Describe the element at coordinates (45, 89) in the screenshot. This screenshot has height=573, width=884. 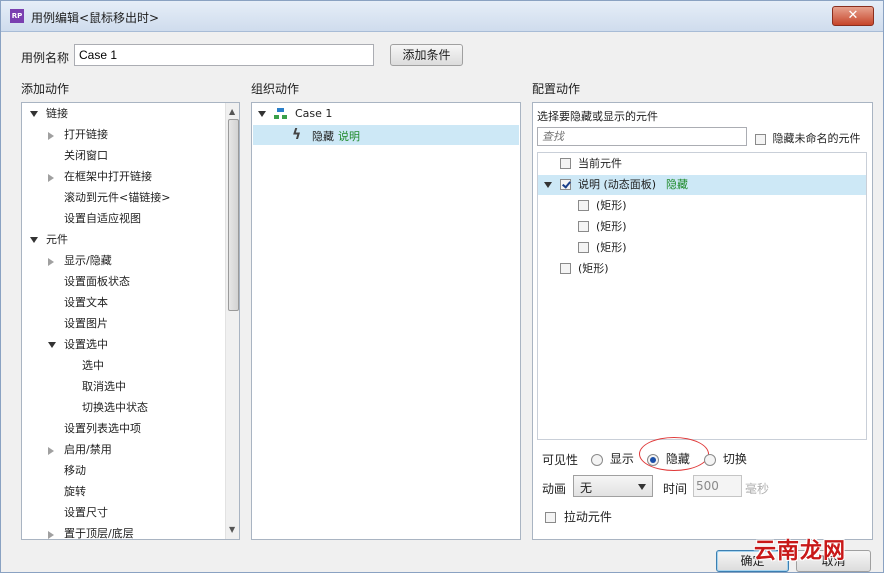
I see `add-actions-header: 添加动作` at that location.